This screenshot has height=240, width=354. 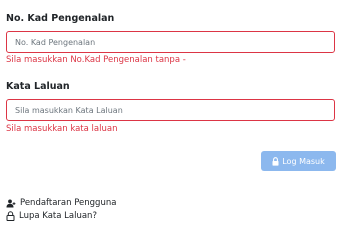 I want to click on ic-number-label: No. Kad Pengenalan, so click(x=60, y=18).